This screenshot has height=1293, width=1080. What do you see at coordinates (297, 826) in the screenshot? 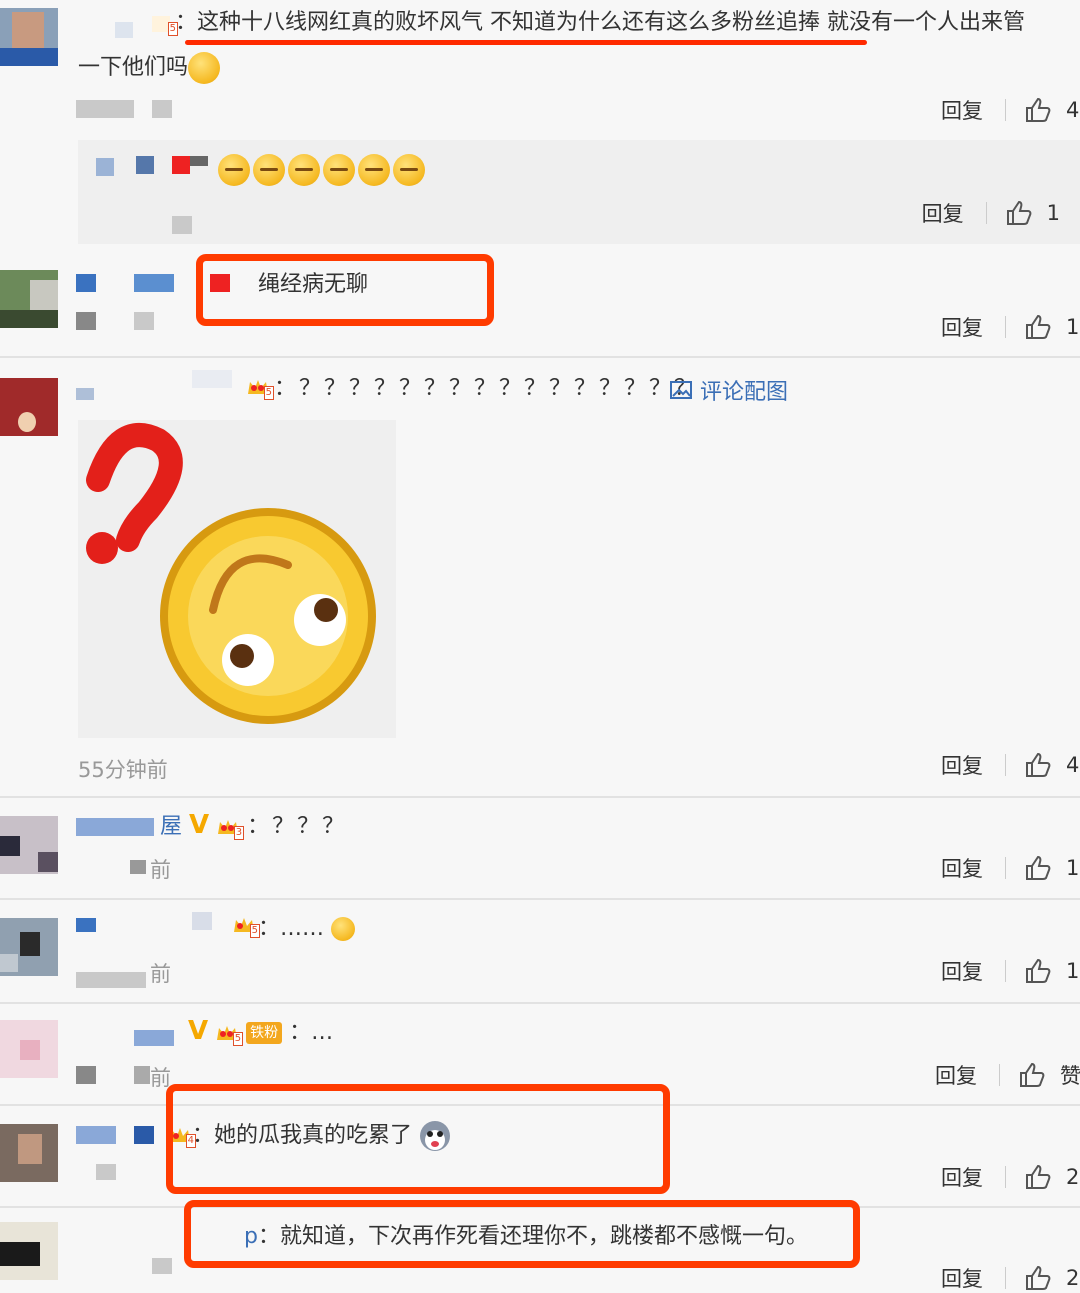
I see `comment-text: ：？？？` at bounding box center [297, 826].